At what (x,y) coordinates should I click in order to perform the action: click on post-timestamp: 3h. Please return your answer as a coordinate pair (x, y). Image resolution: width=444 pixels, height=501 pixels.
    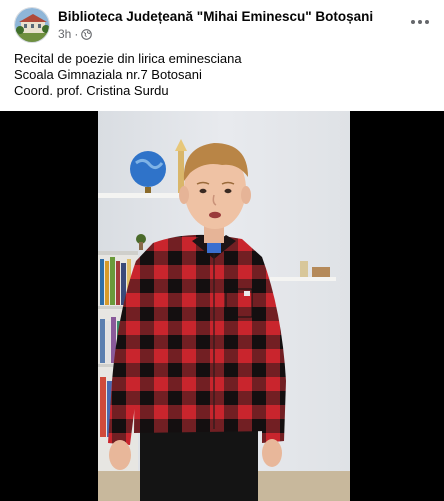
    Looking at the image, I should click on (64, 34).